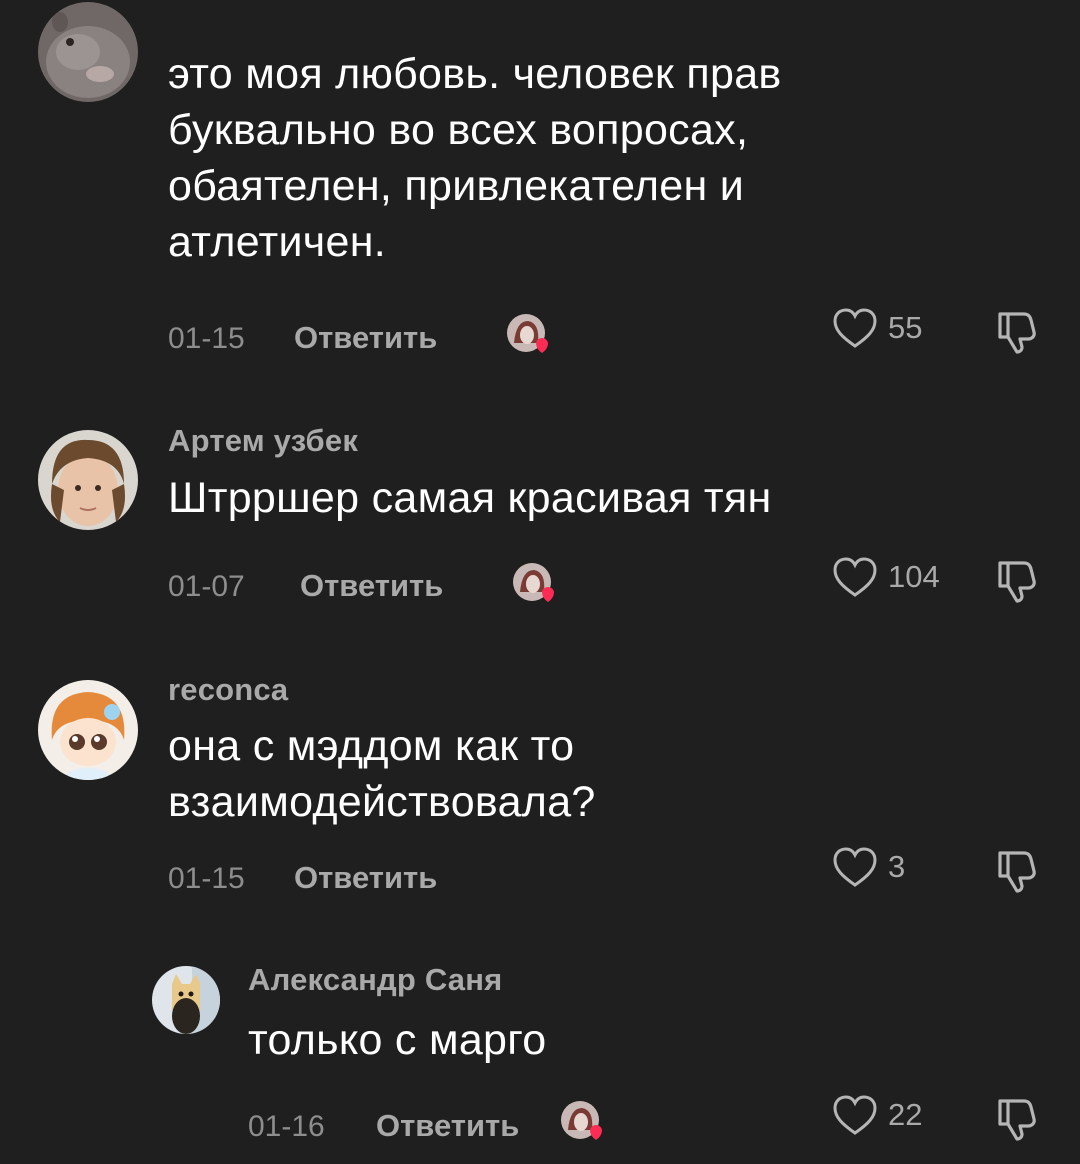 The image size is (1080, 1164). What do you see at coordinates (382, 774) in the screenshot?
I see `comment-text: она с мэддом как то взаимодействовала?` at bounding box center [382, 774].